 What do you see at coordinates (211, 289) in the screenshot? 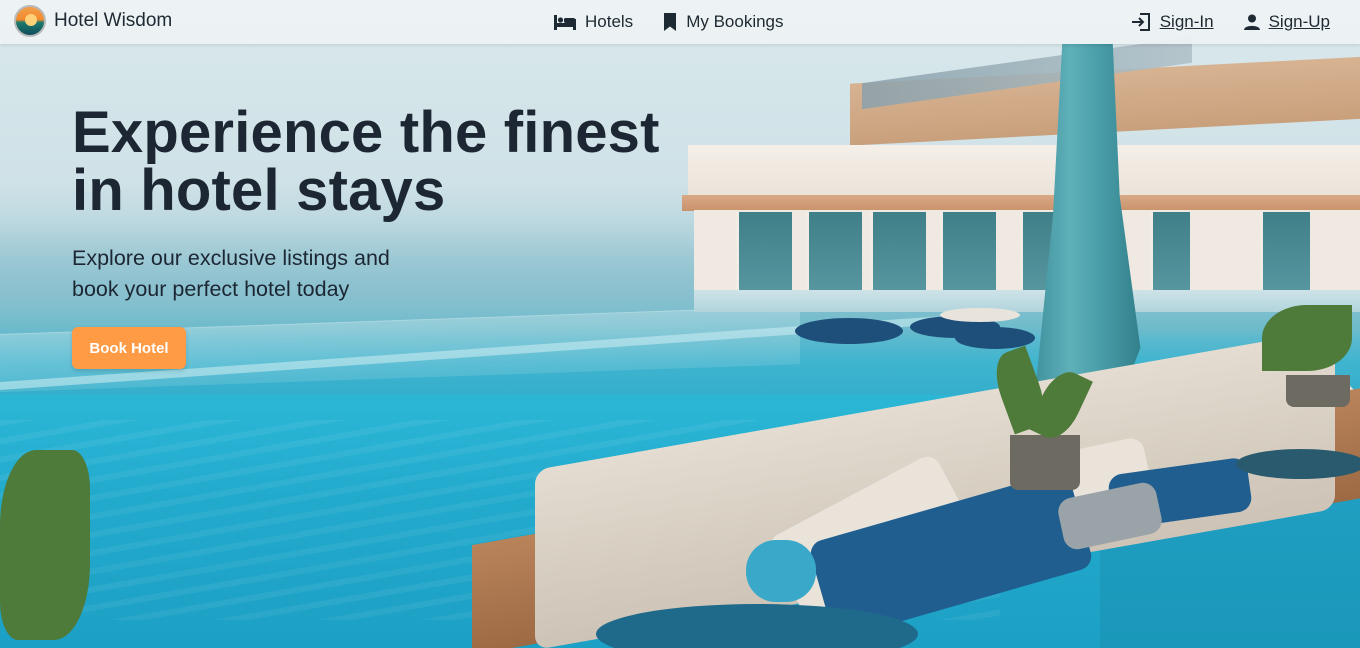
I see `hero-subtitle-line2: book your perfect hotel today` at bounding box center [211, 289].